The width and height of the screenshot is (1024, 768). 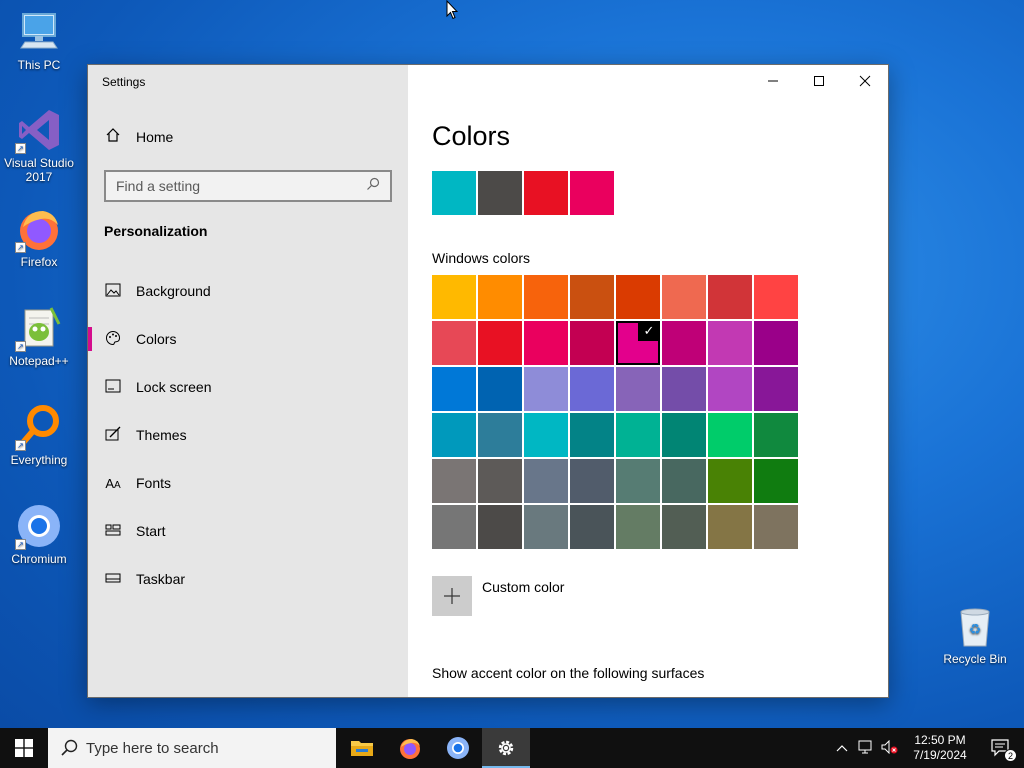 What do you see at coordinates (39, 237) in the screenshot?
I see `desktop-icon-firefox: ↗ Firefox` at bounding box center [39, 237].